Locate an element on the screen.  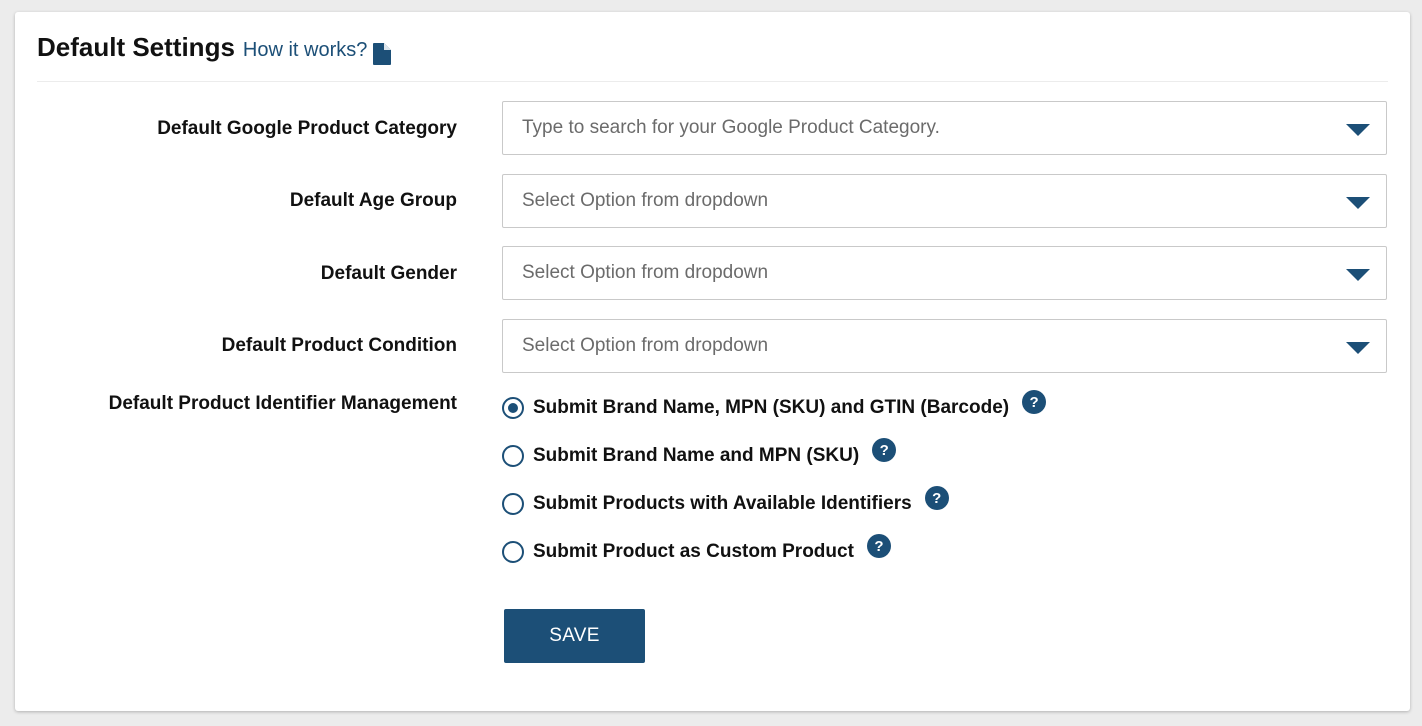
identifier-management-label: Default Product Identifier Management is located at coordinates (282, 403).